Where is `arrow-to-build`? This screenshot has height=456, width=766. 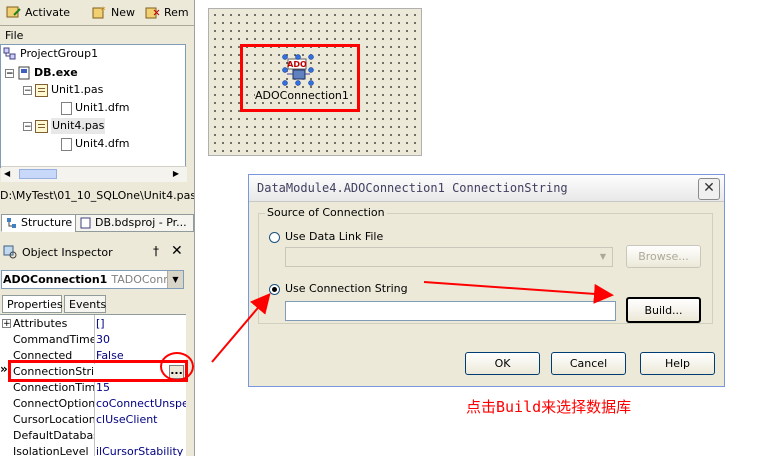
arrow-to-build is located at coordinates (518, 292).